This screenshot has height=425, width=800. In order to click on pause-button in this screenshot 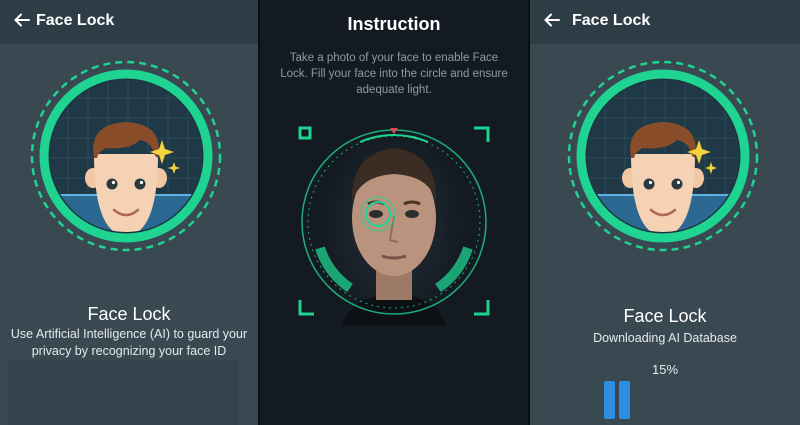, I will do `click(618, 400)`.